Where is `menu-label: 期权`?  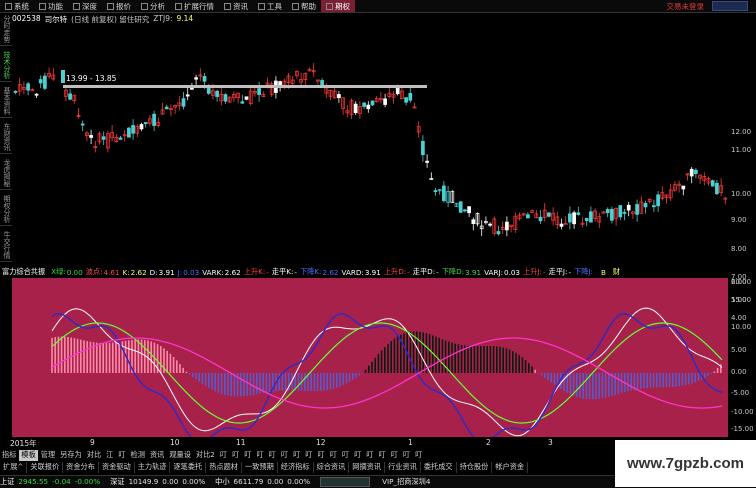
menu-label: 期权 is located at coordinates (342, 6).